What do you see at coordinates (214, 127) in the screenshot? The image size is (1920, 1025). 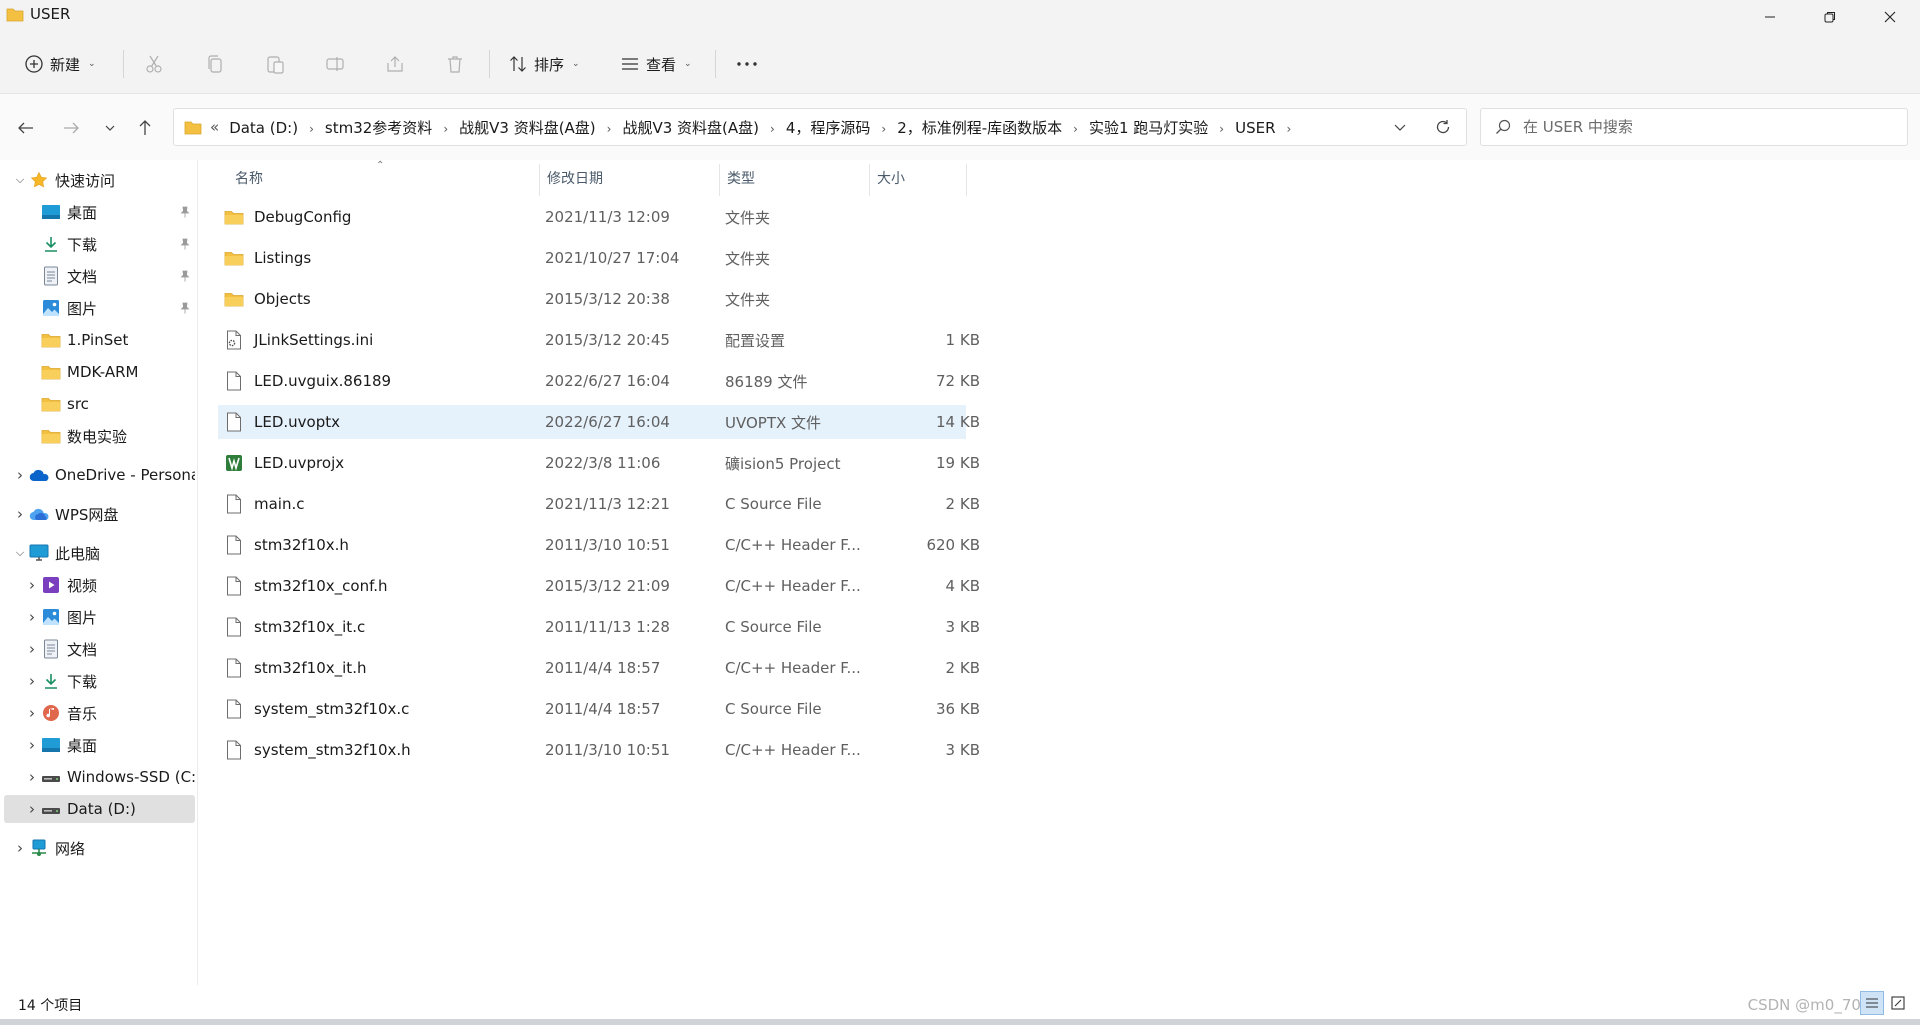 I see `address-overflow: «` at bounding box center [214, 127].